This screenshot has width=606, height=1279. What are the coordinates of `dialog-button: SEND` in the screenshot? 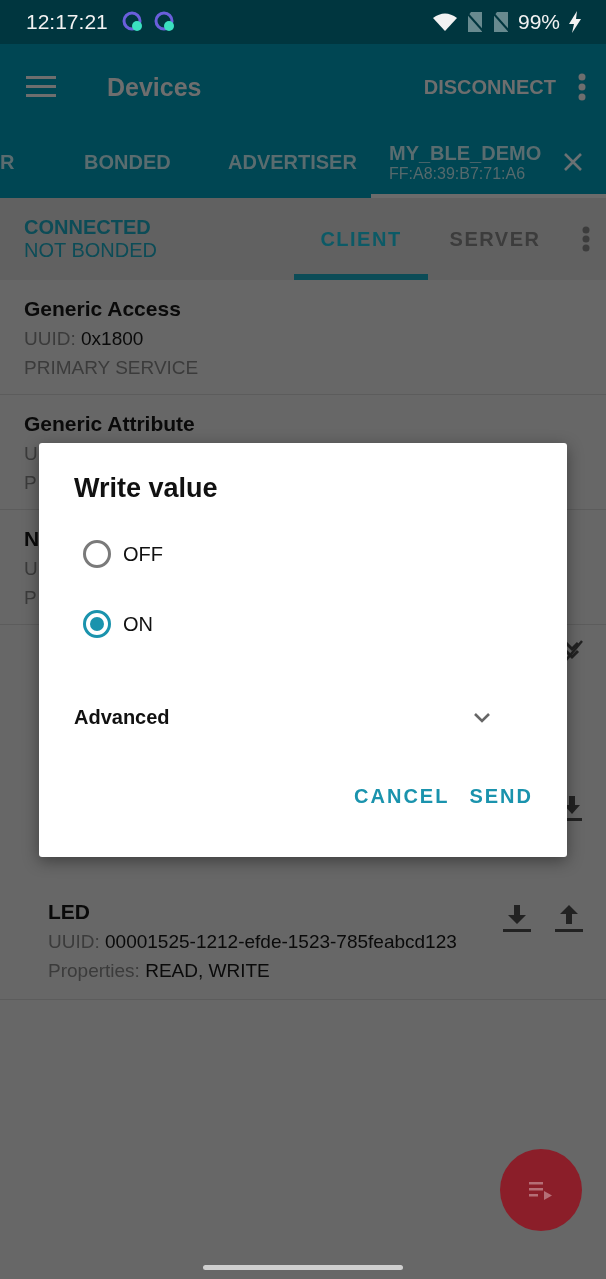 It's located at (501, 796).